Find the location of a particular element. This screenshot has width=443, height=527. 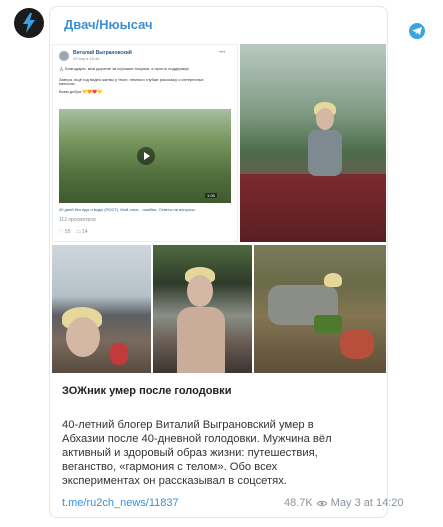

photo-beach-selfie is located at coordinates (101, 309).